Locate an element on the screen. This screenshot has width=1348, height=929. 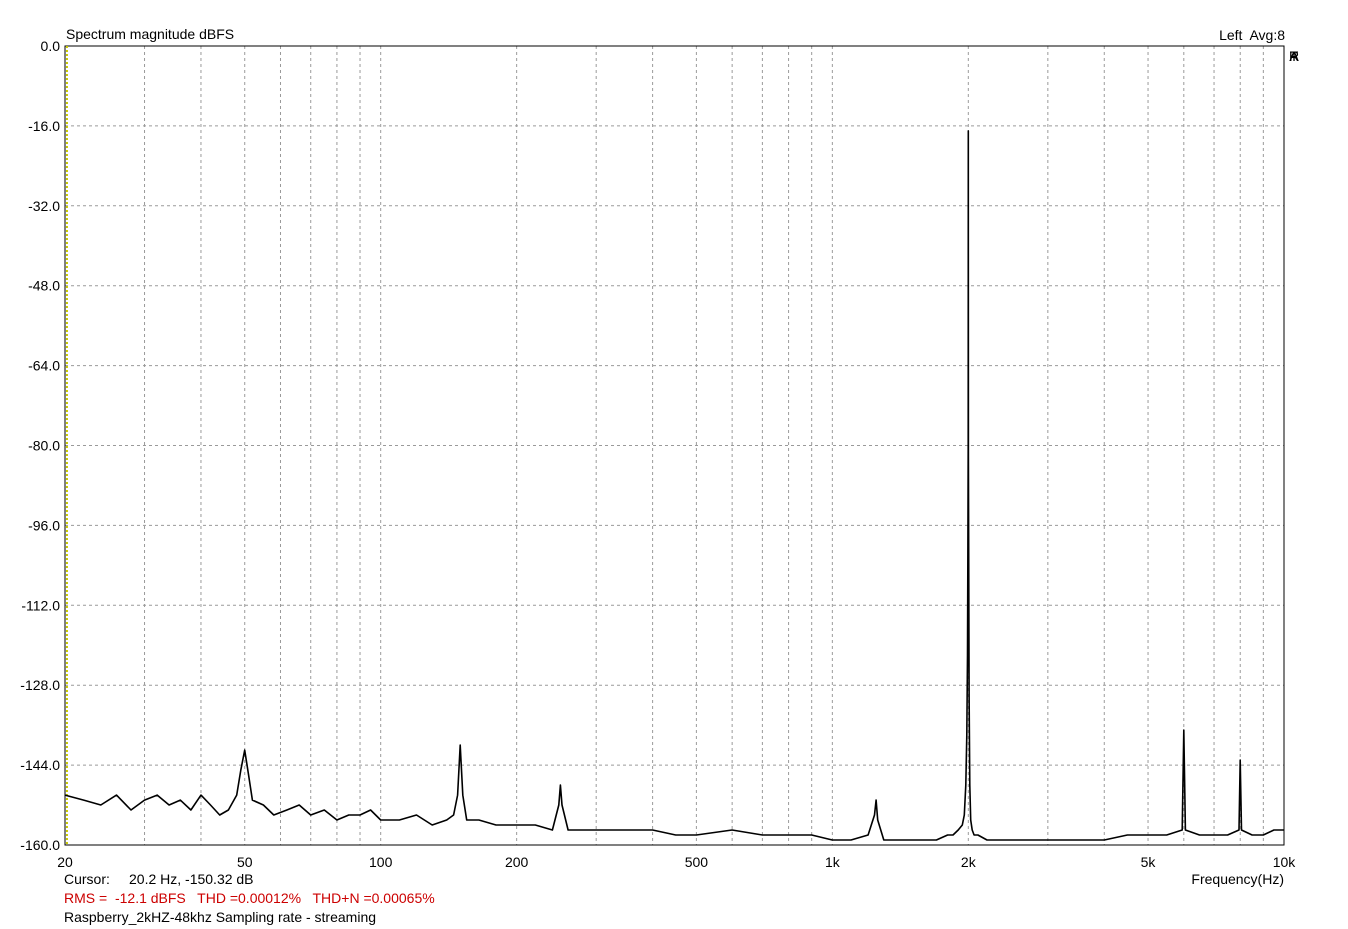
arta-letter: A is located at coordinates (1294, 56).